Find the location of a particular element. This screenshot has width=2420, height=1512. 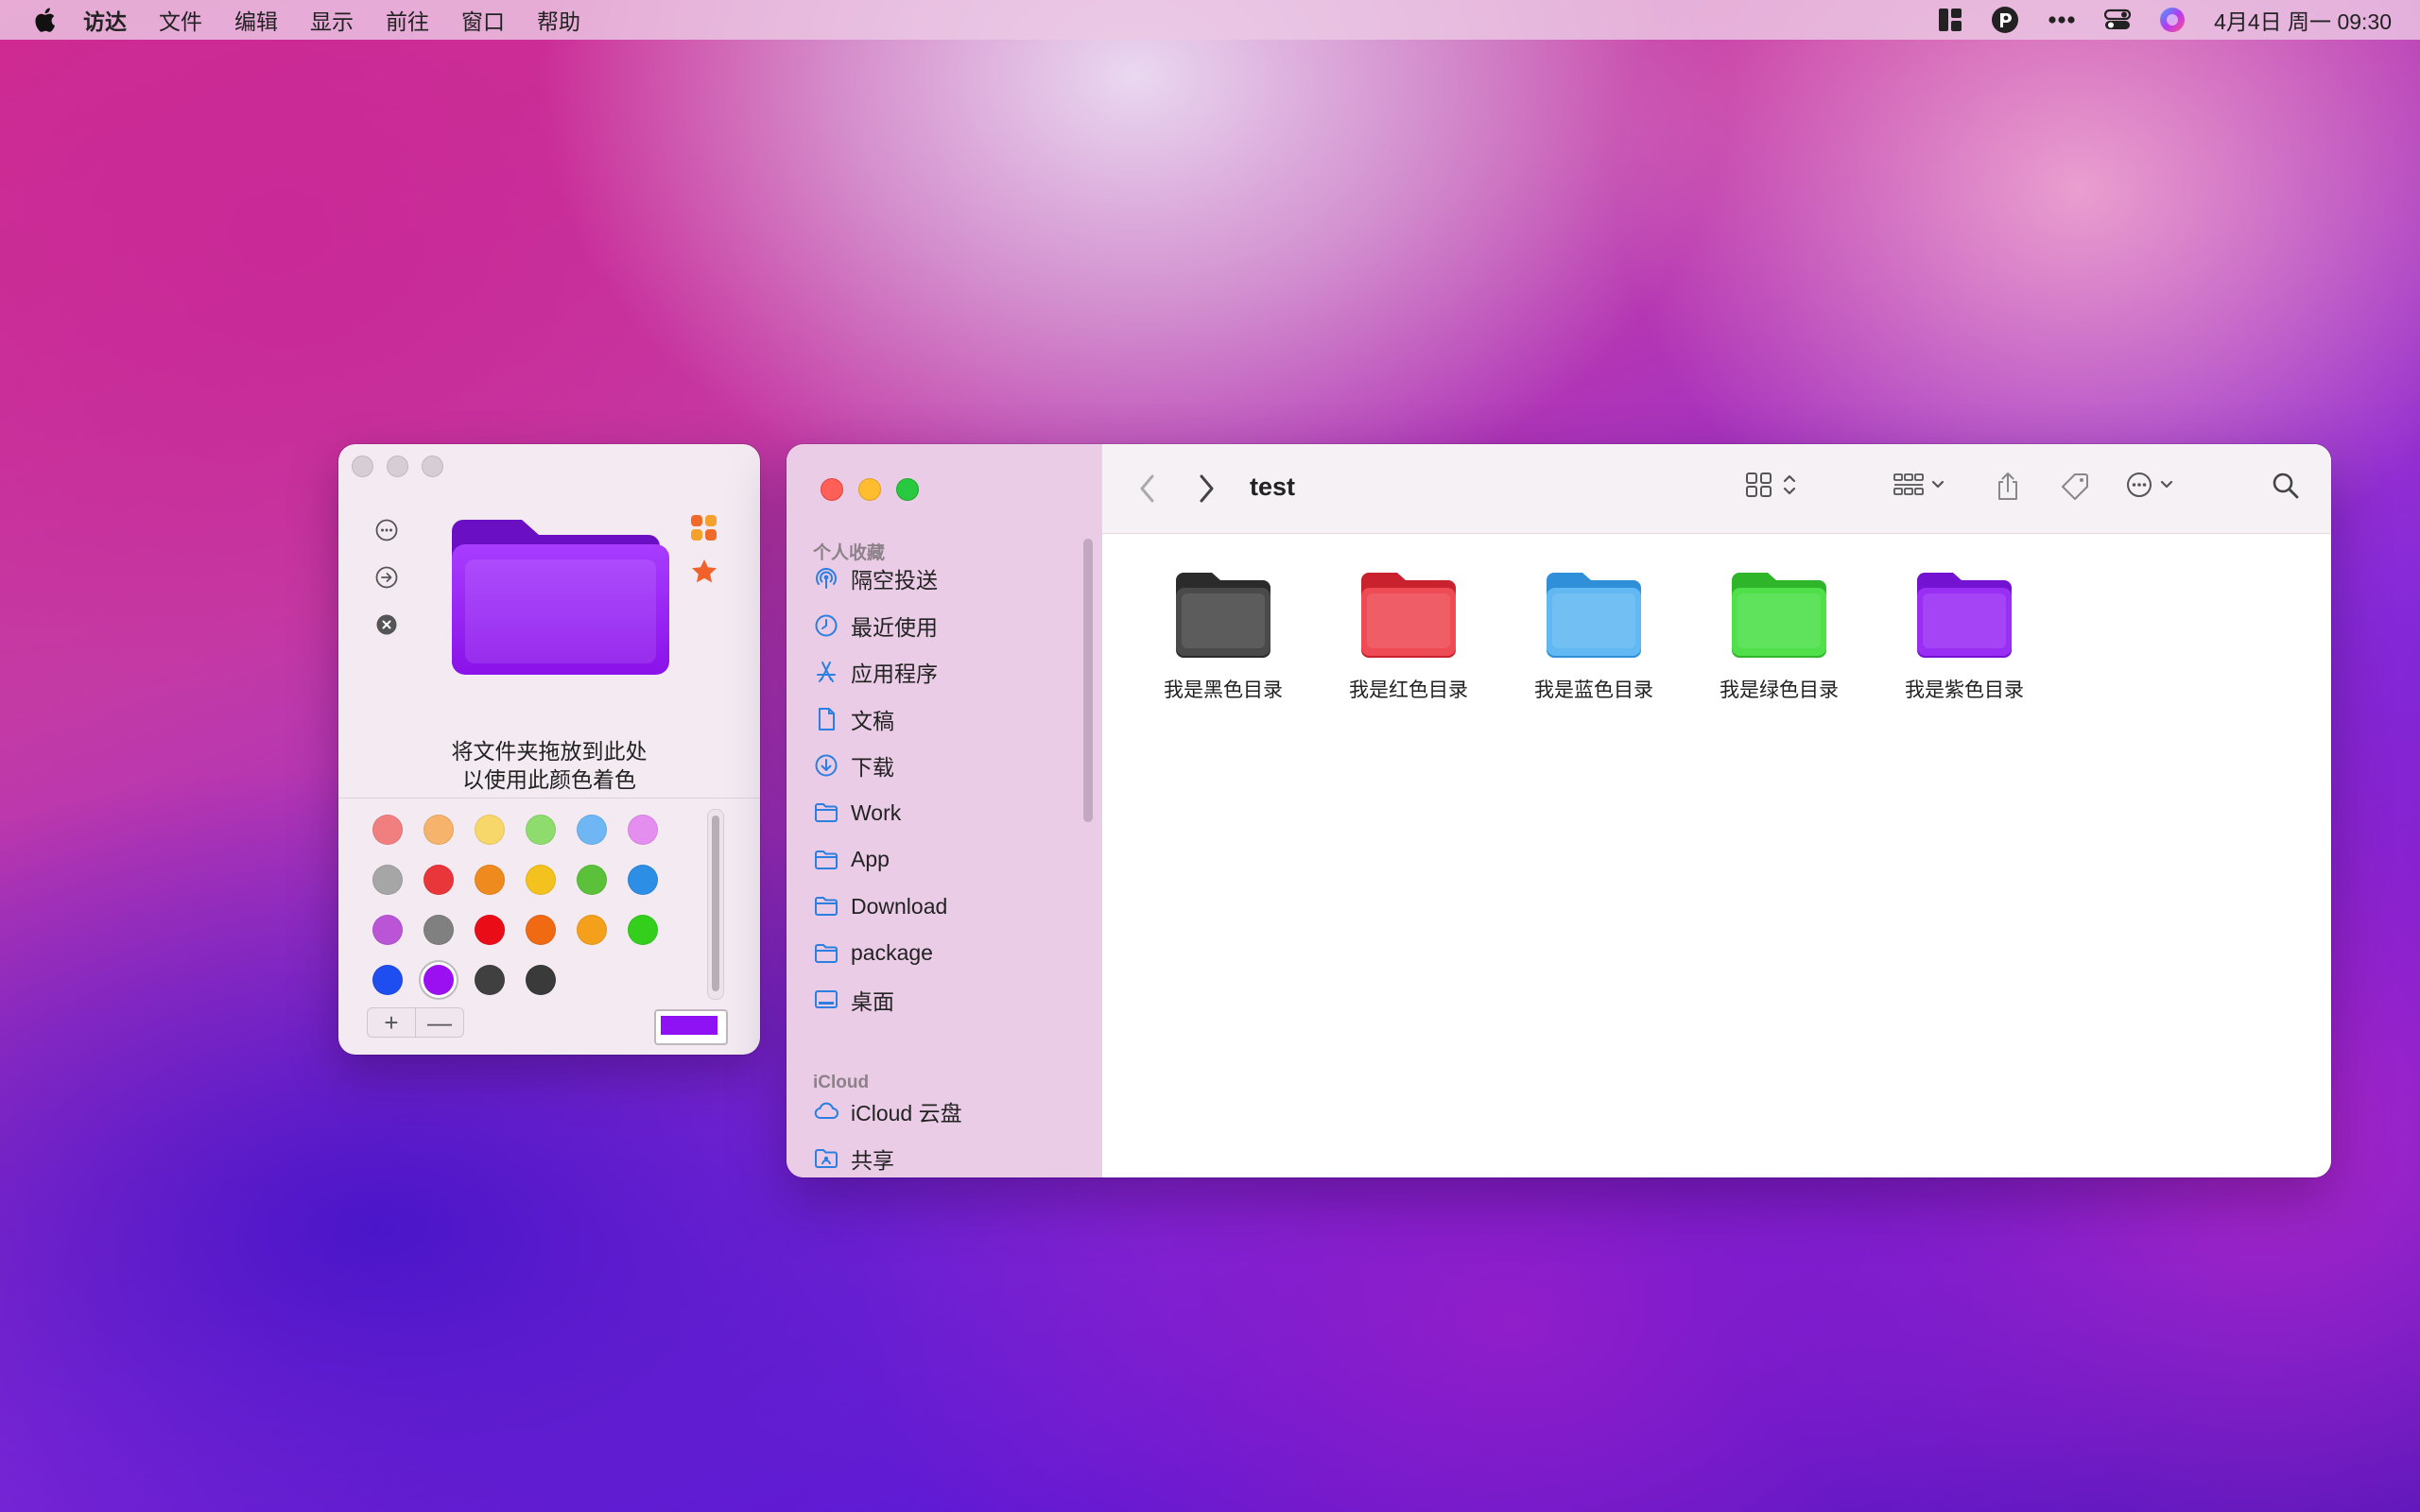

sidebar-item-2: 应用程序 is located at coordinates (875, 672).